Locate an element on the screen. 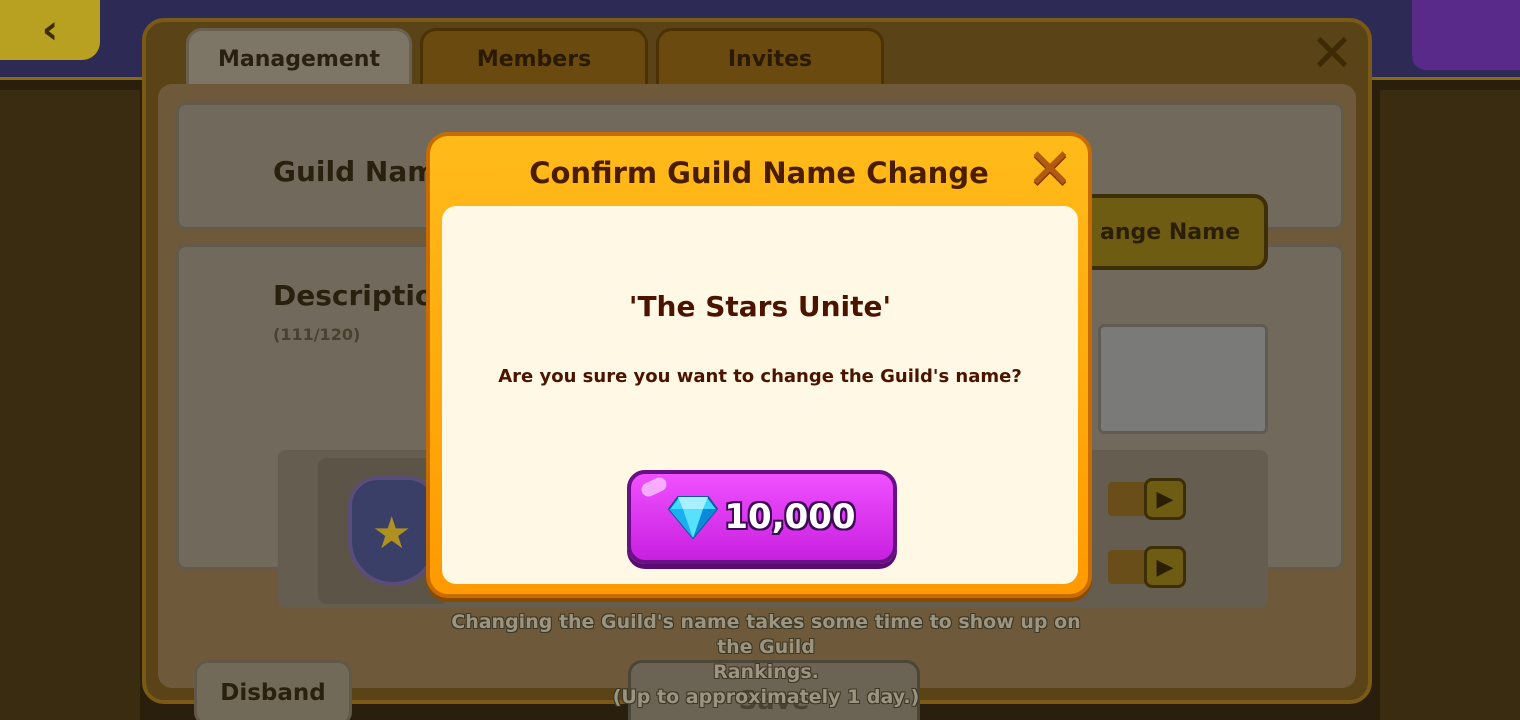 Image resolution: width=1520 pixels, height=720 pixels. description-input is located at coordinates (1183, 379).